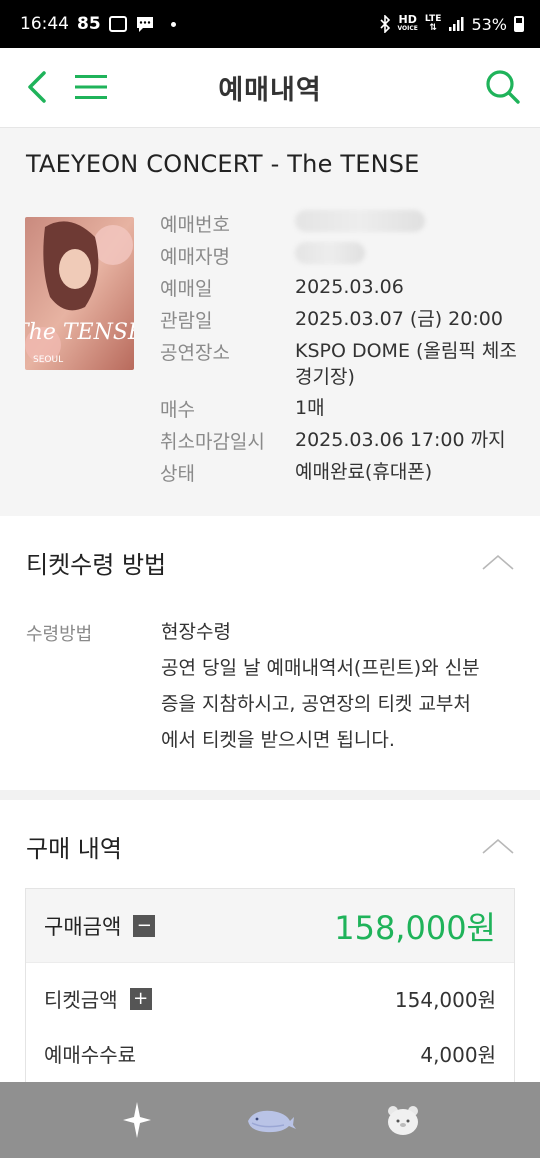  Describe the element at coordinates (338, 364) in the screenshot. I see `info-row-venue: 공연장소 KSPO DOME (올림픽 체조 경기장)` at that location.